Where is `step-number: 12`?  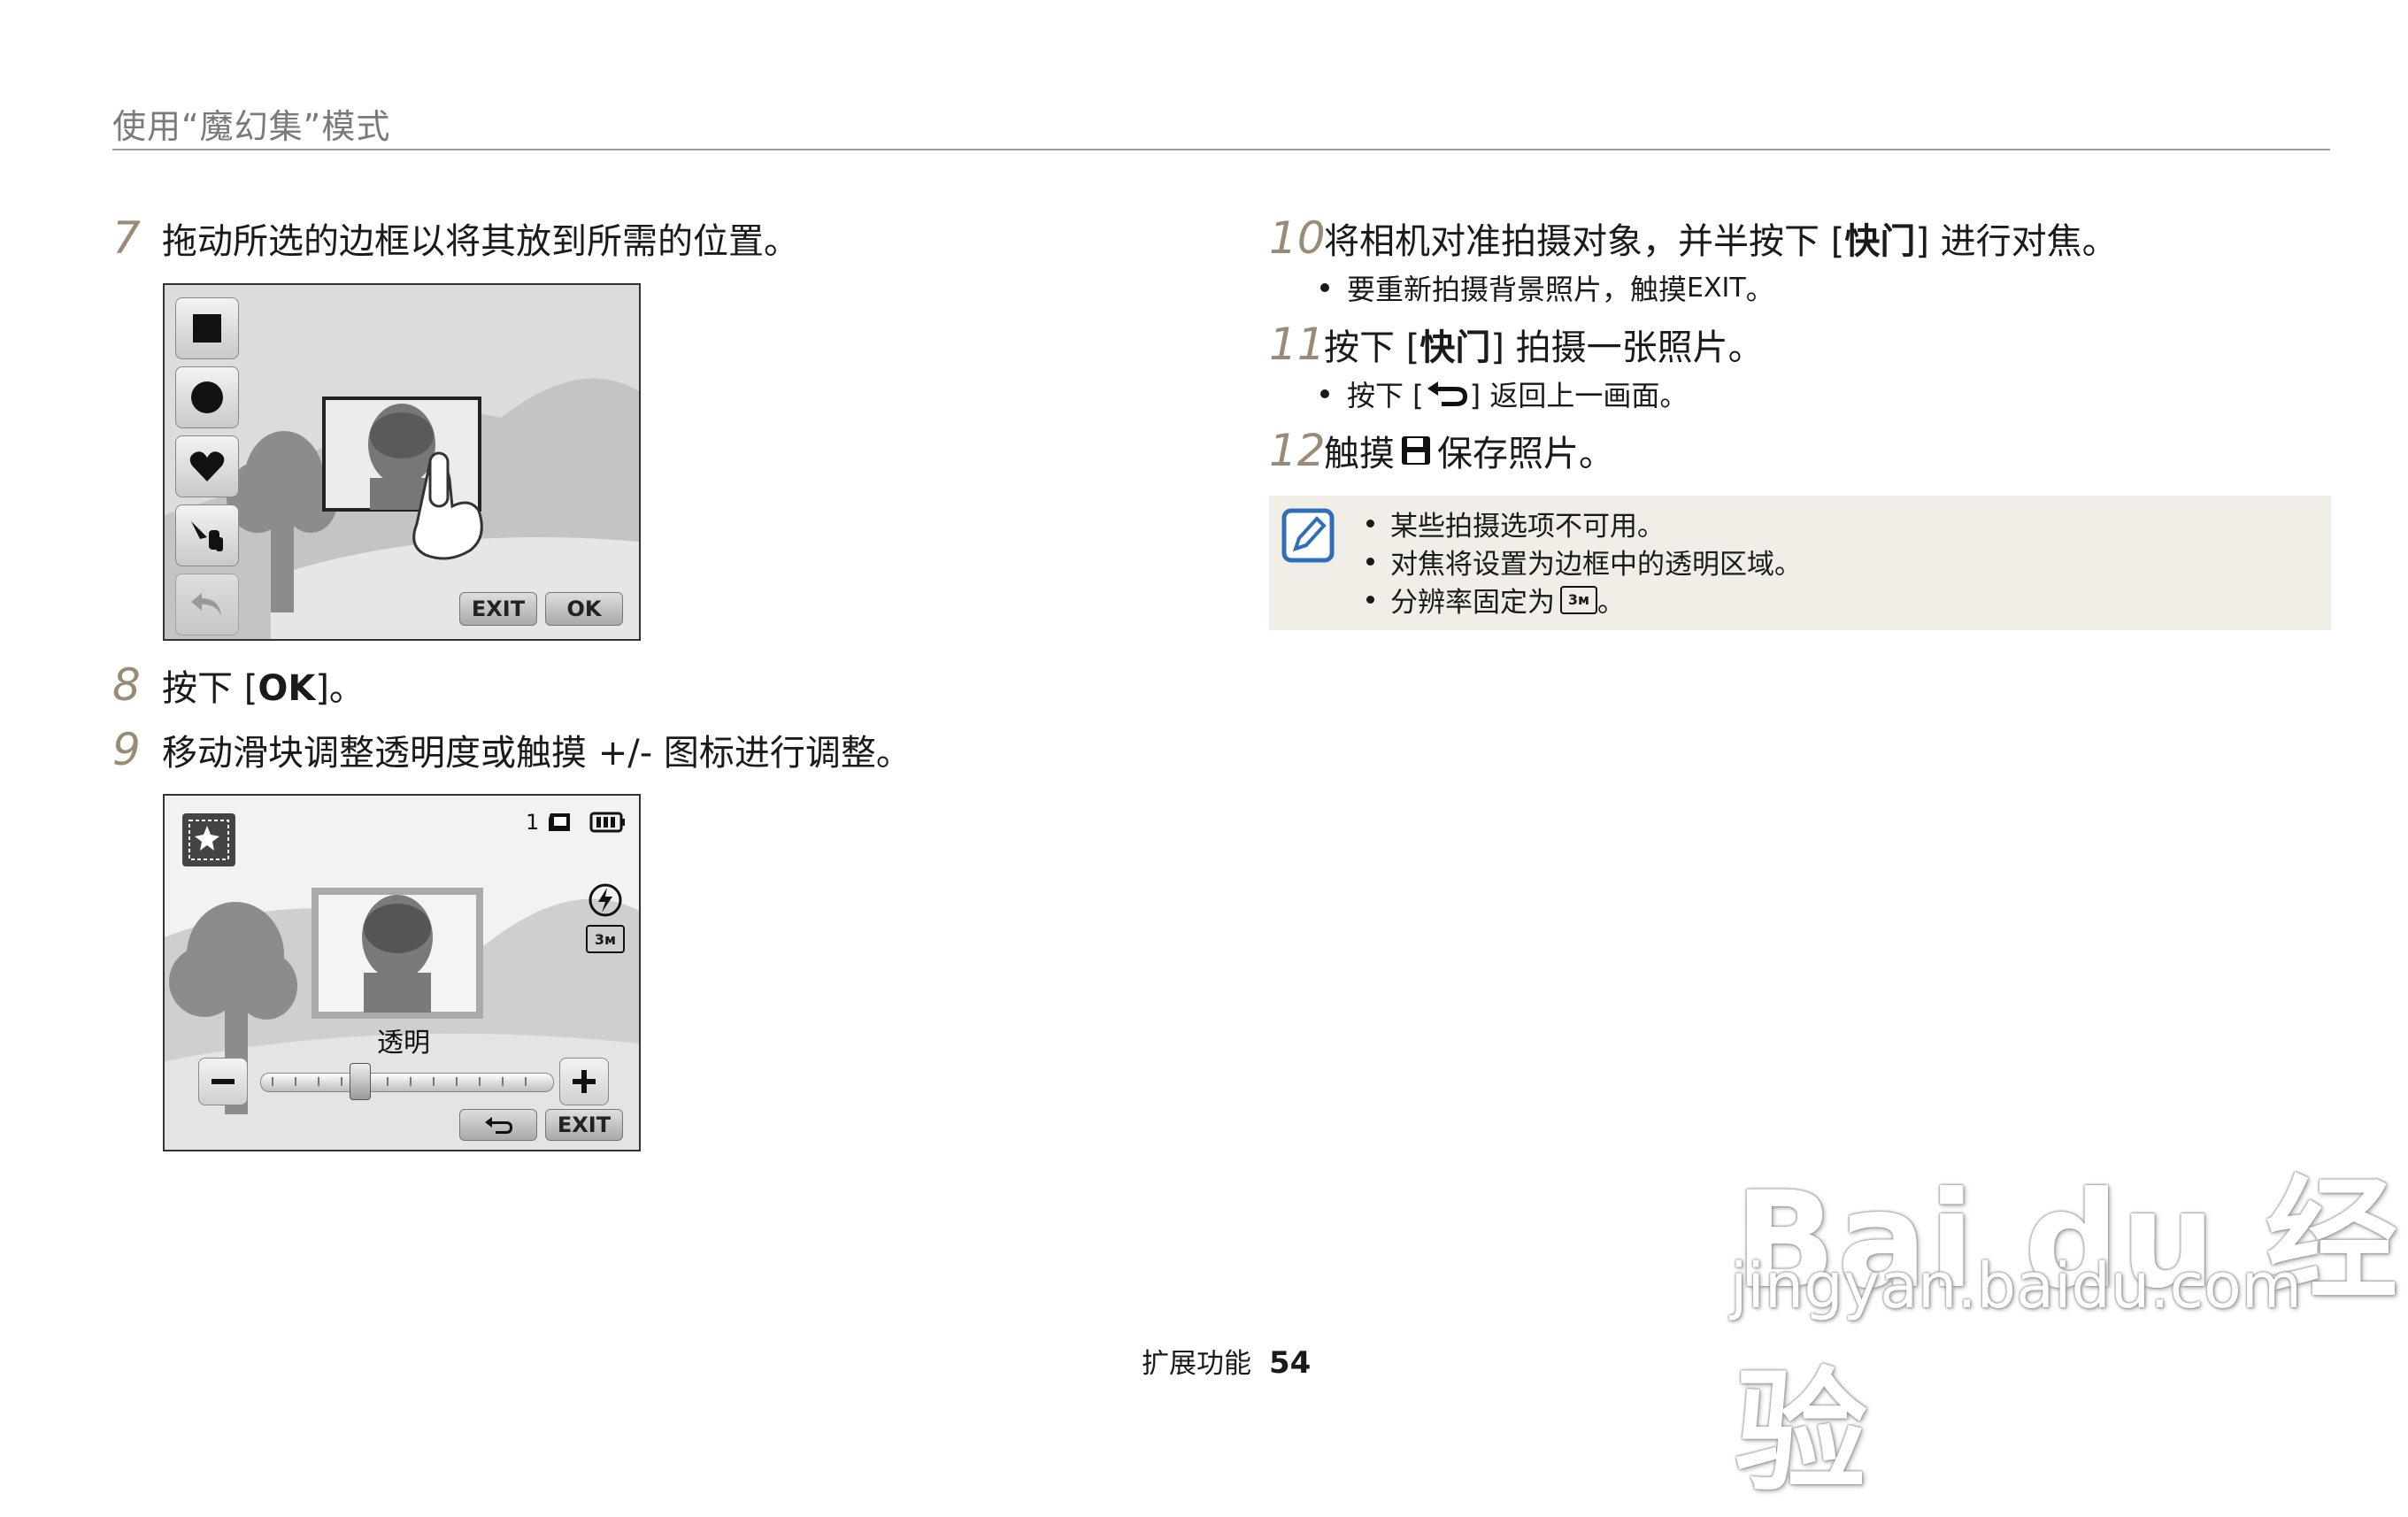
step-number: 12 is located at coordinates (1297, 450).